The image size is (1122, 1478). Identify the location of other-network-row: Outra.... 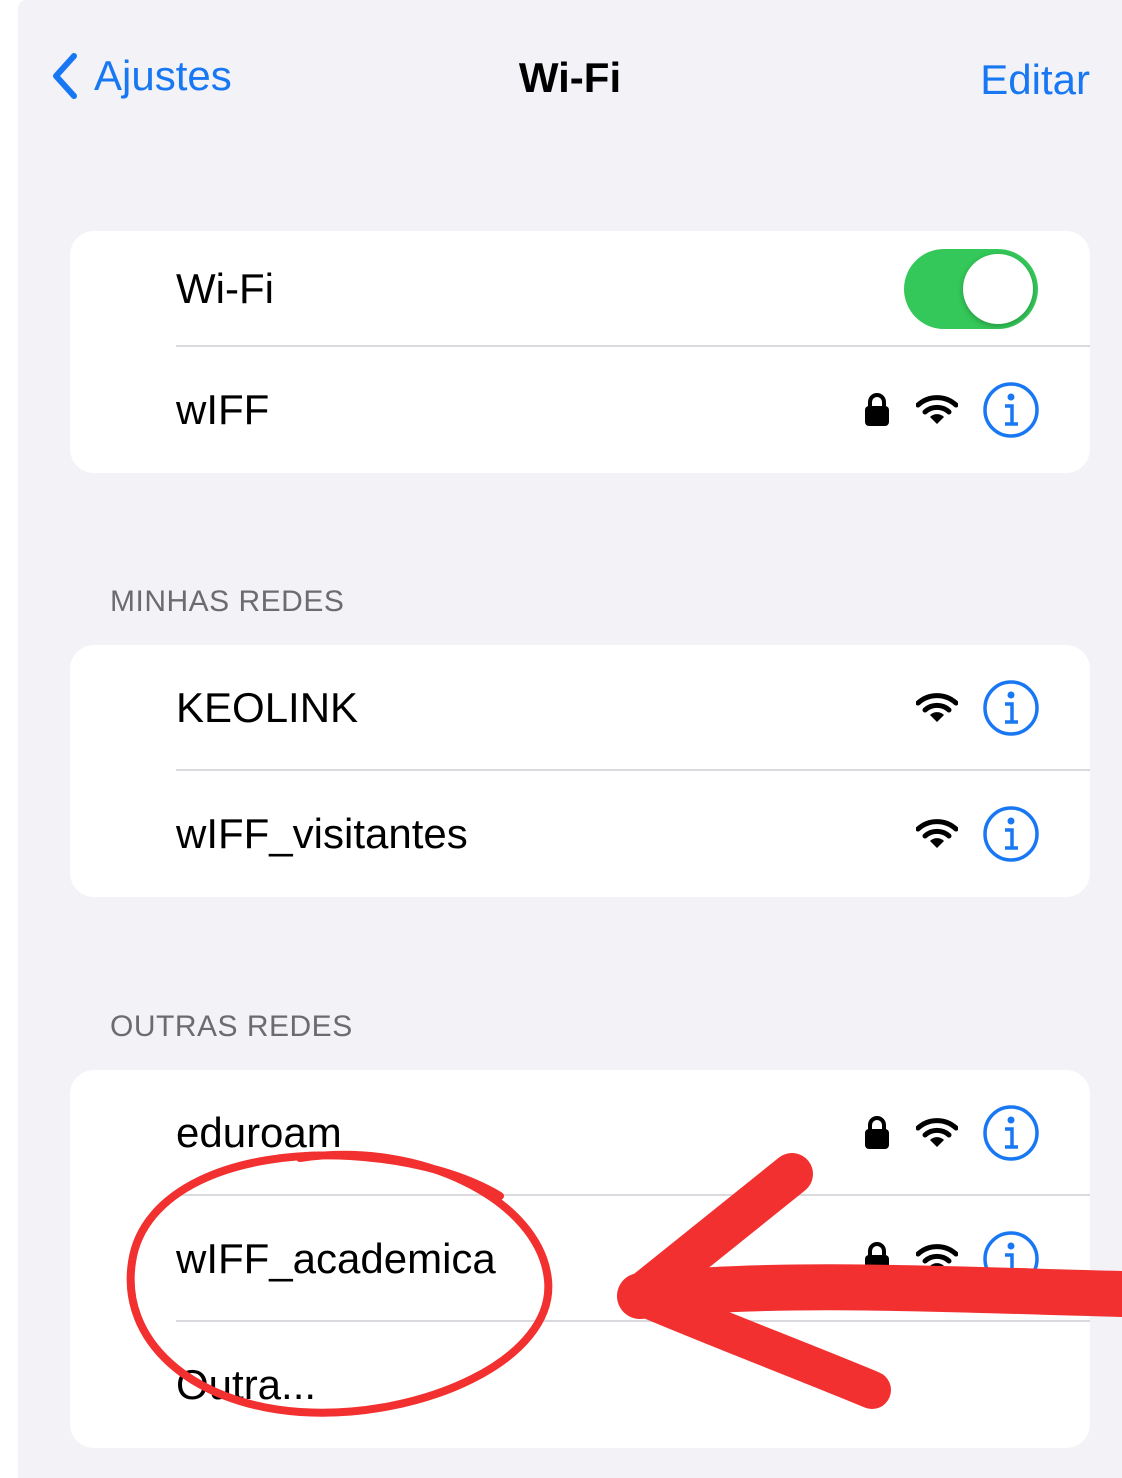
(580, 1385).